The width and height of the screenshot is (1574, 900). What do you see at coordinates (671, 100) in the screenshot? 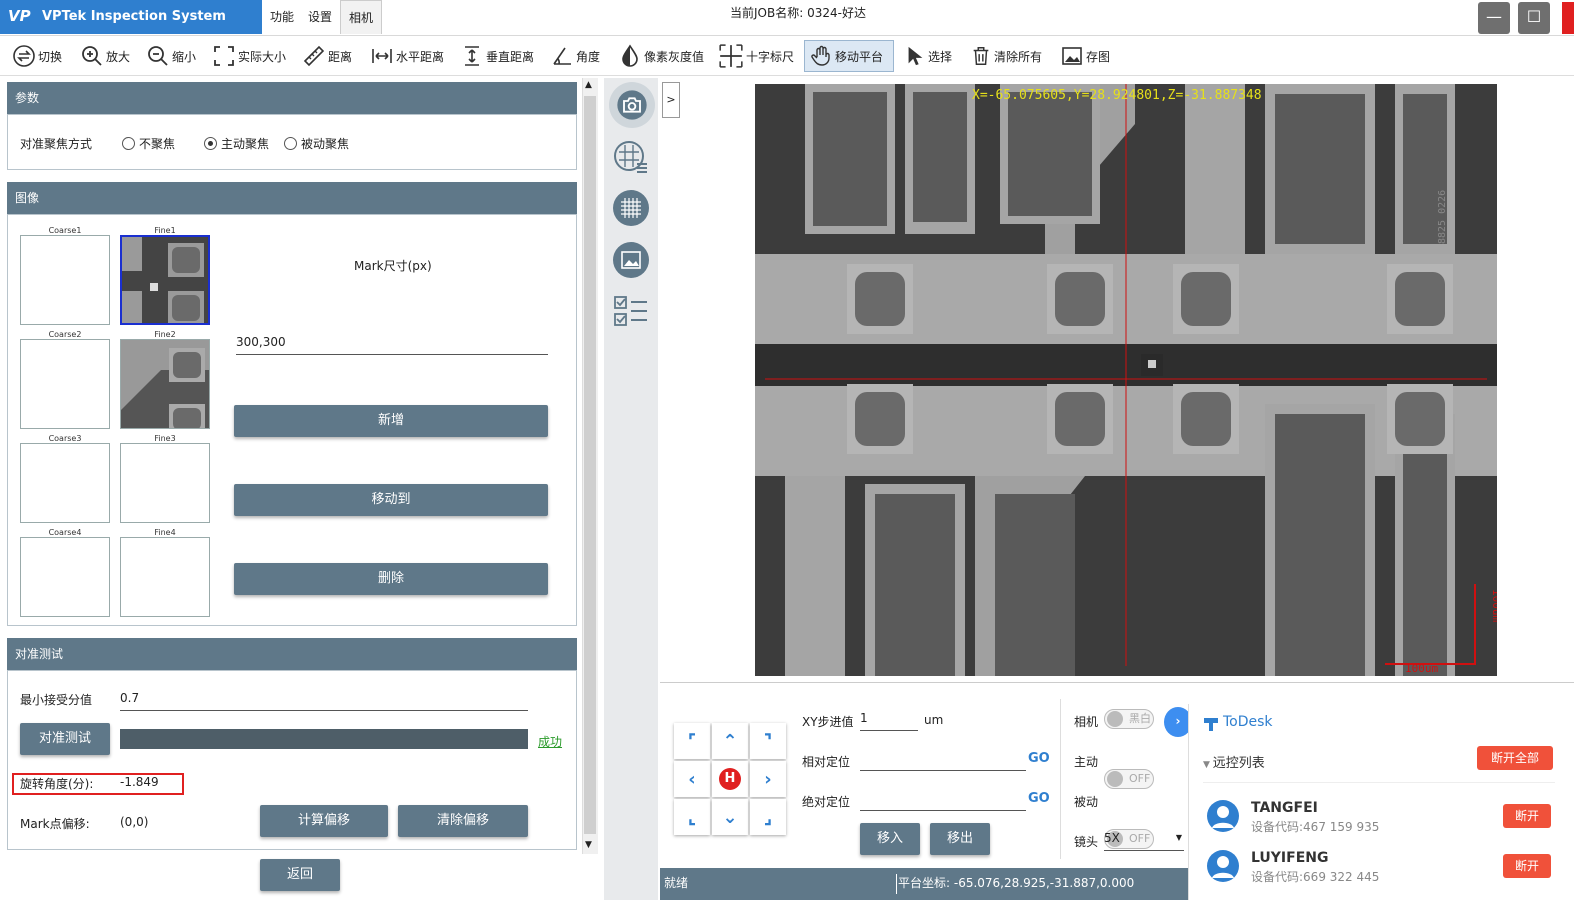
I see `collapse-panel-button: >` at bounding box center [671, 100].